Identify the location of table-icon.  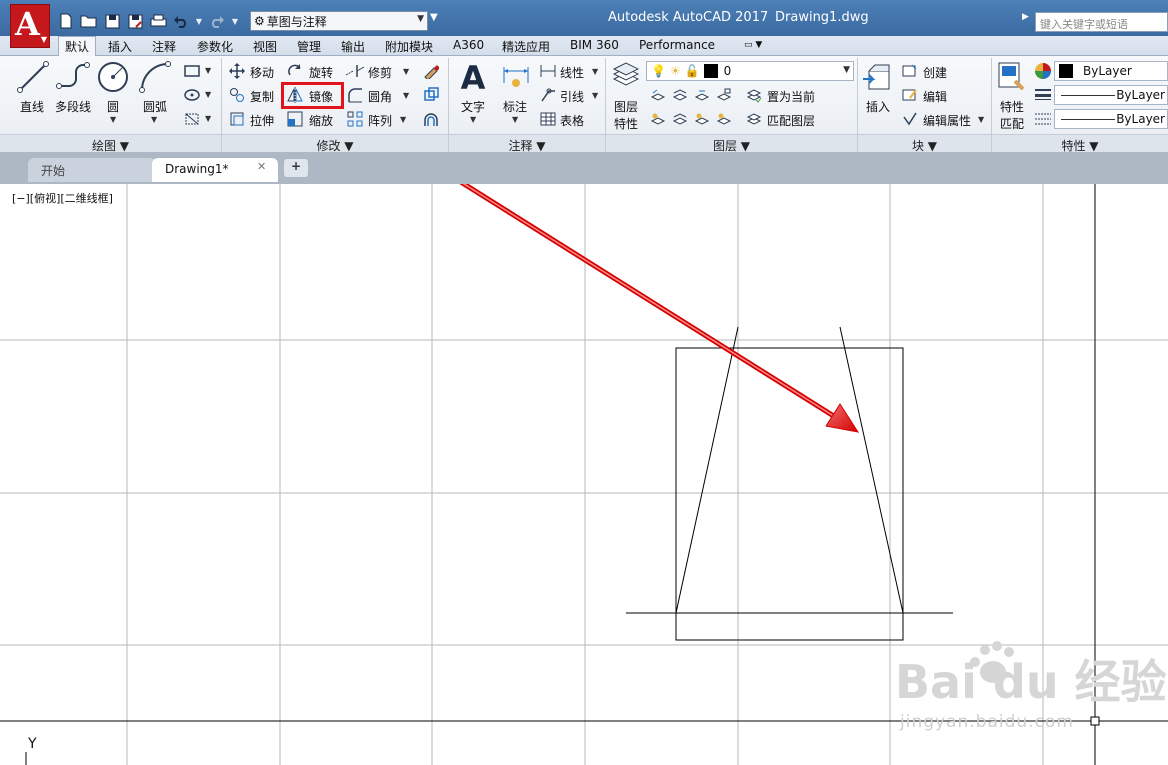
(548, 119).